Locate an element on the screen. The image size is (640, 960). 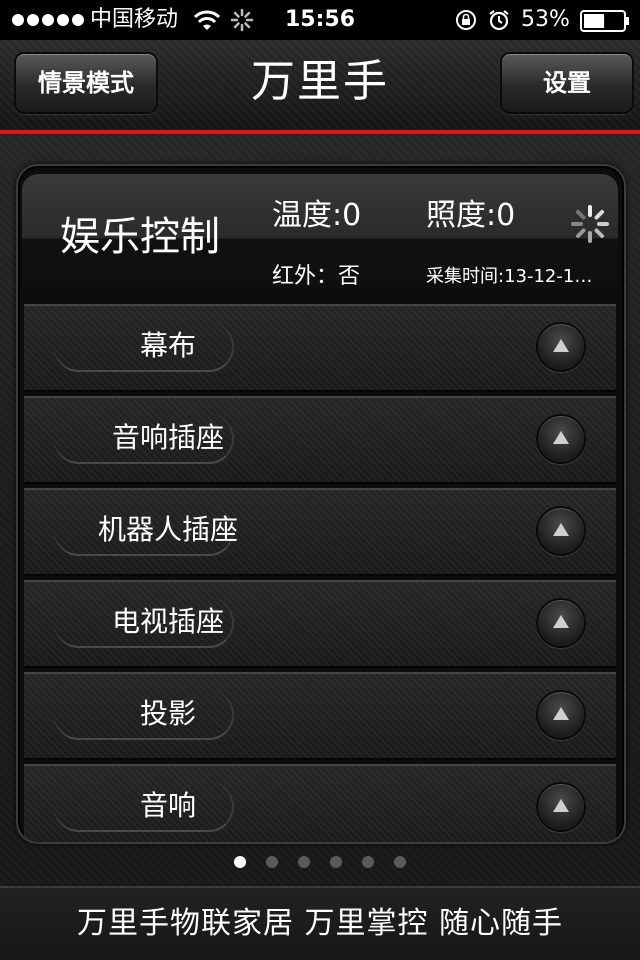
device-label: 投影 is located at coordinates (167, 713).